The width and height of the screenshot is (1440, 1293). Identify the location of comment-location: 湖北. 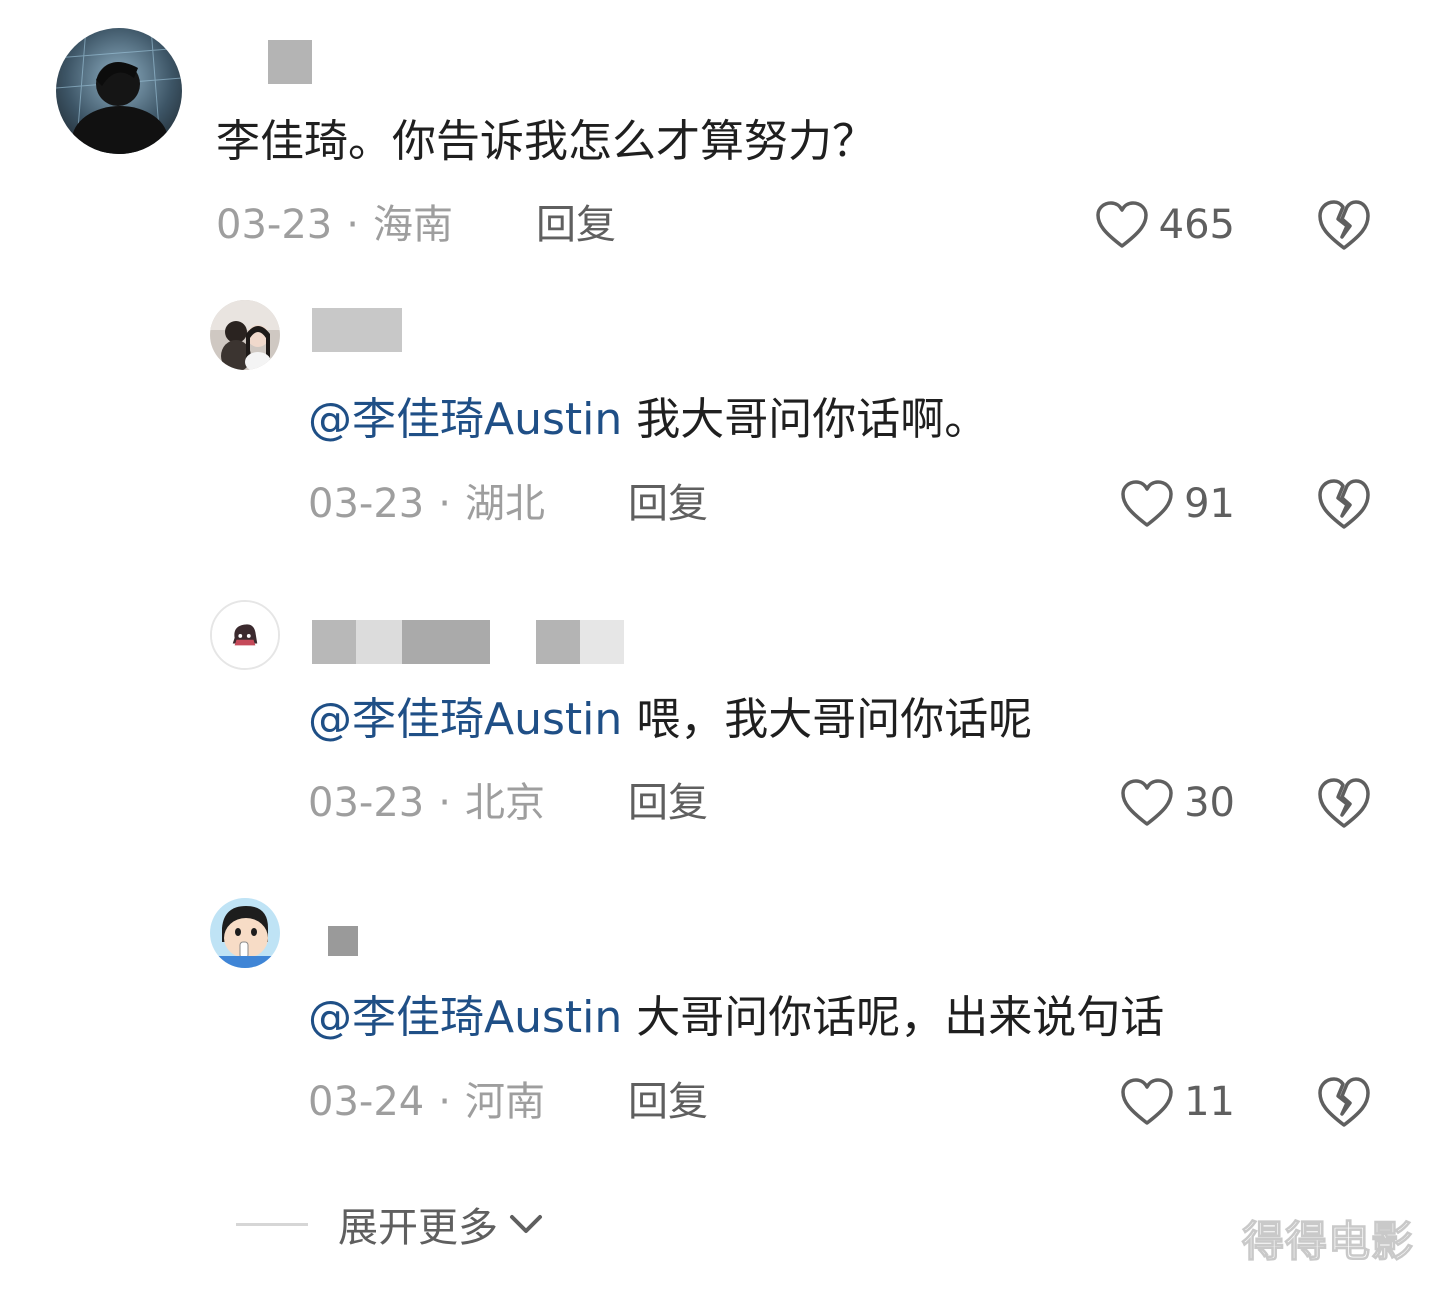
(504, 504).